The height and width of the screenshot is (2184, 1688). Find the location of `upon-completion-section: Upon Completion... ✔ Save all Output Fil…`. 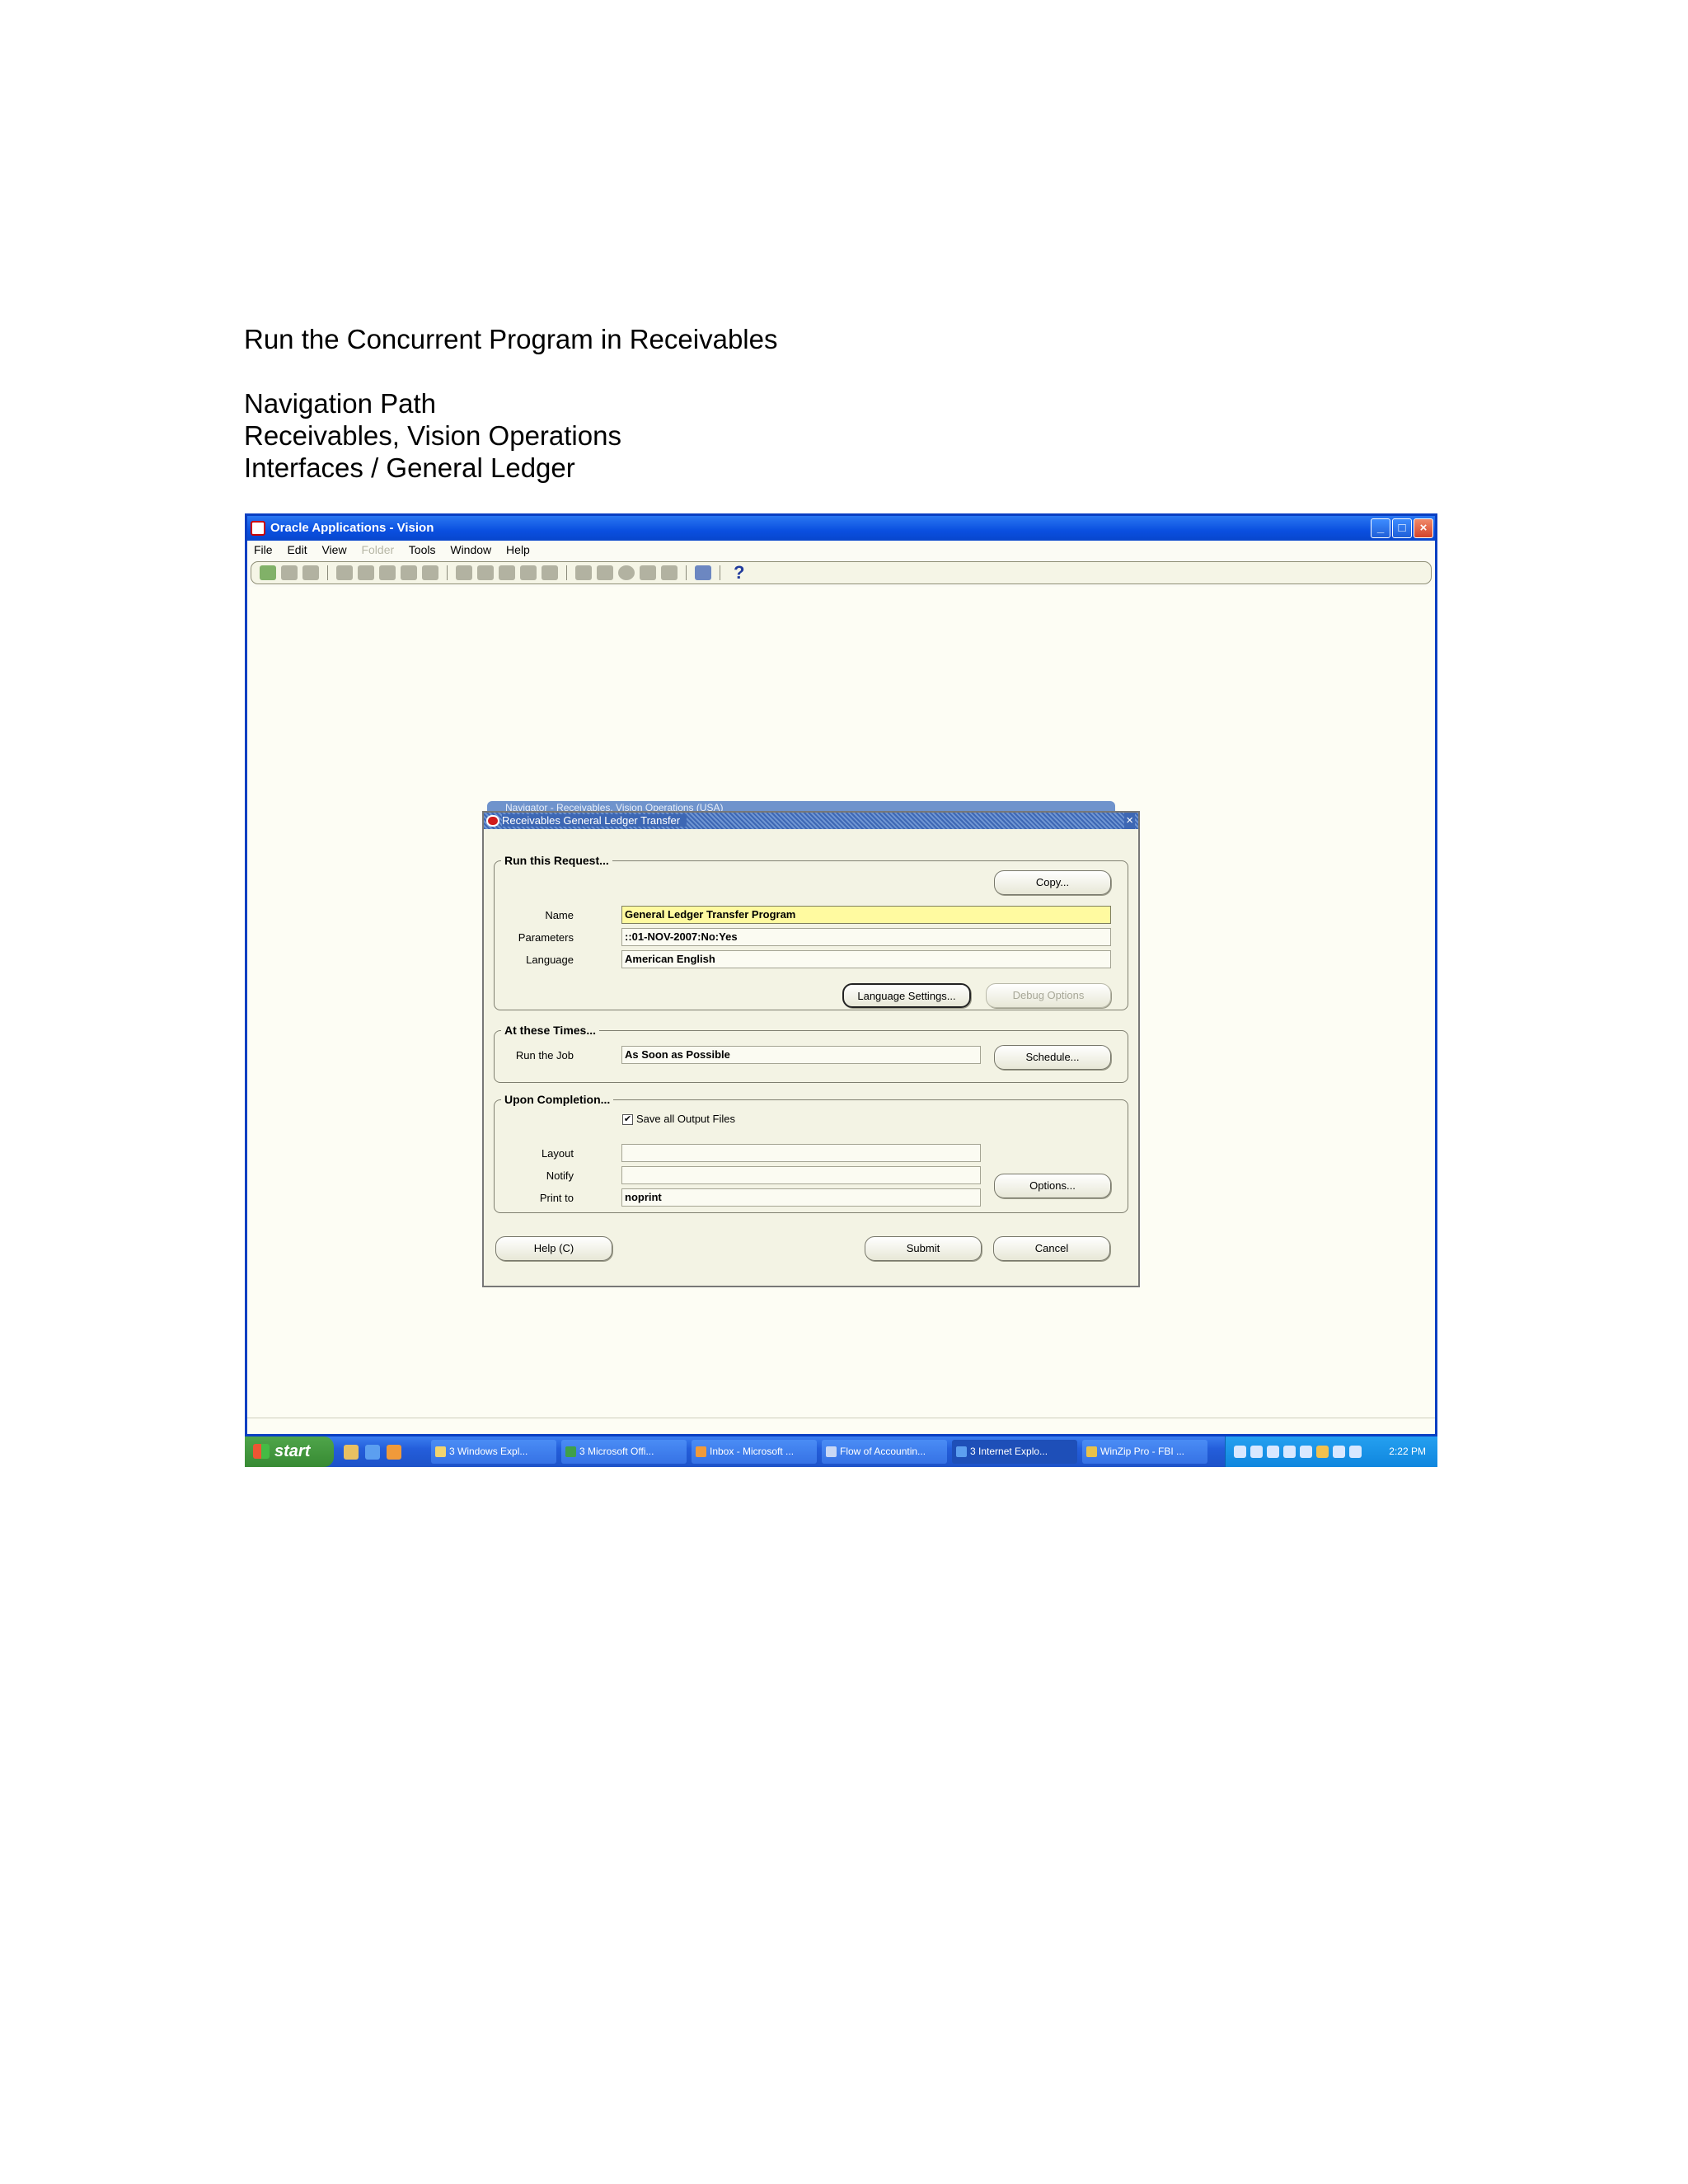

upon-completion-section: Upon Completion... ✔ Save all Output Fil… is located at coordinates (811, 1153).